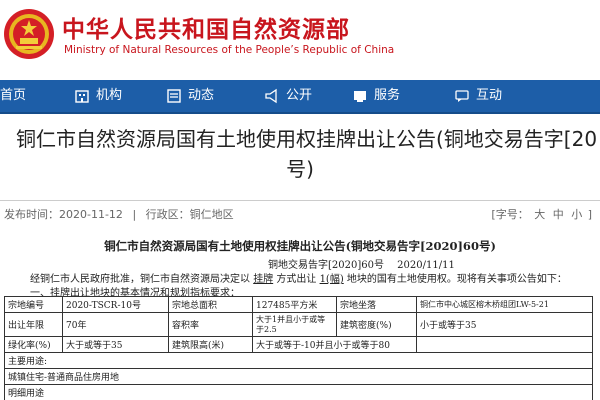 This screenshot has width=600, height=400. I want to click on table-cell: 70年, so click(115, 324).